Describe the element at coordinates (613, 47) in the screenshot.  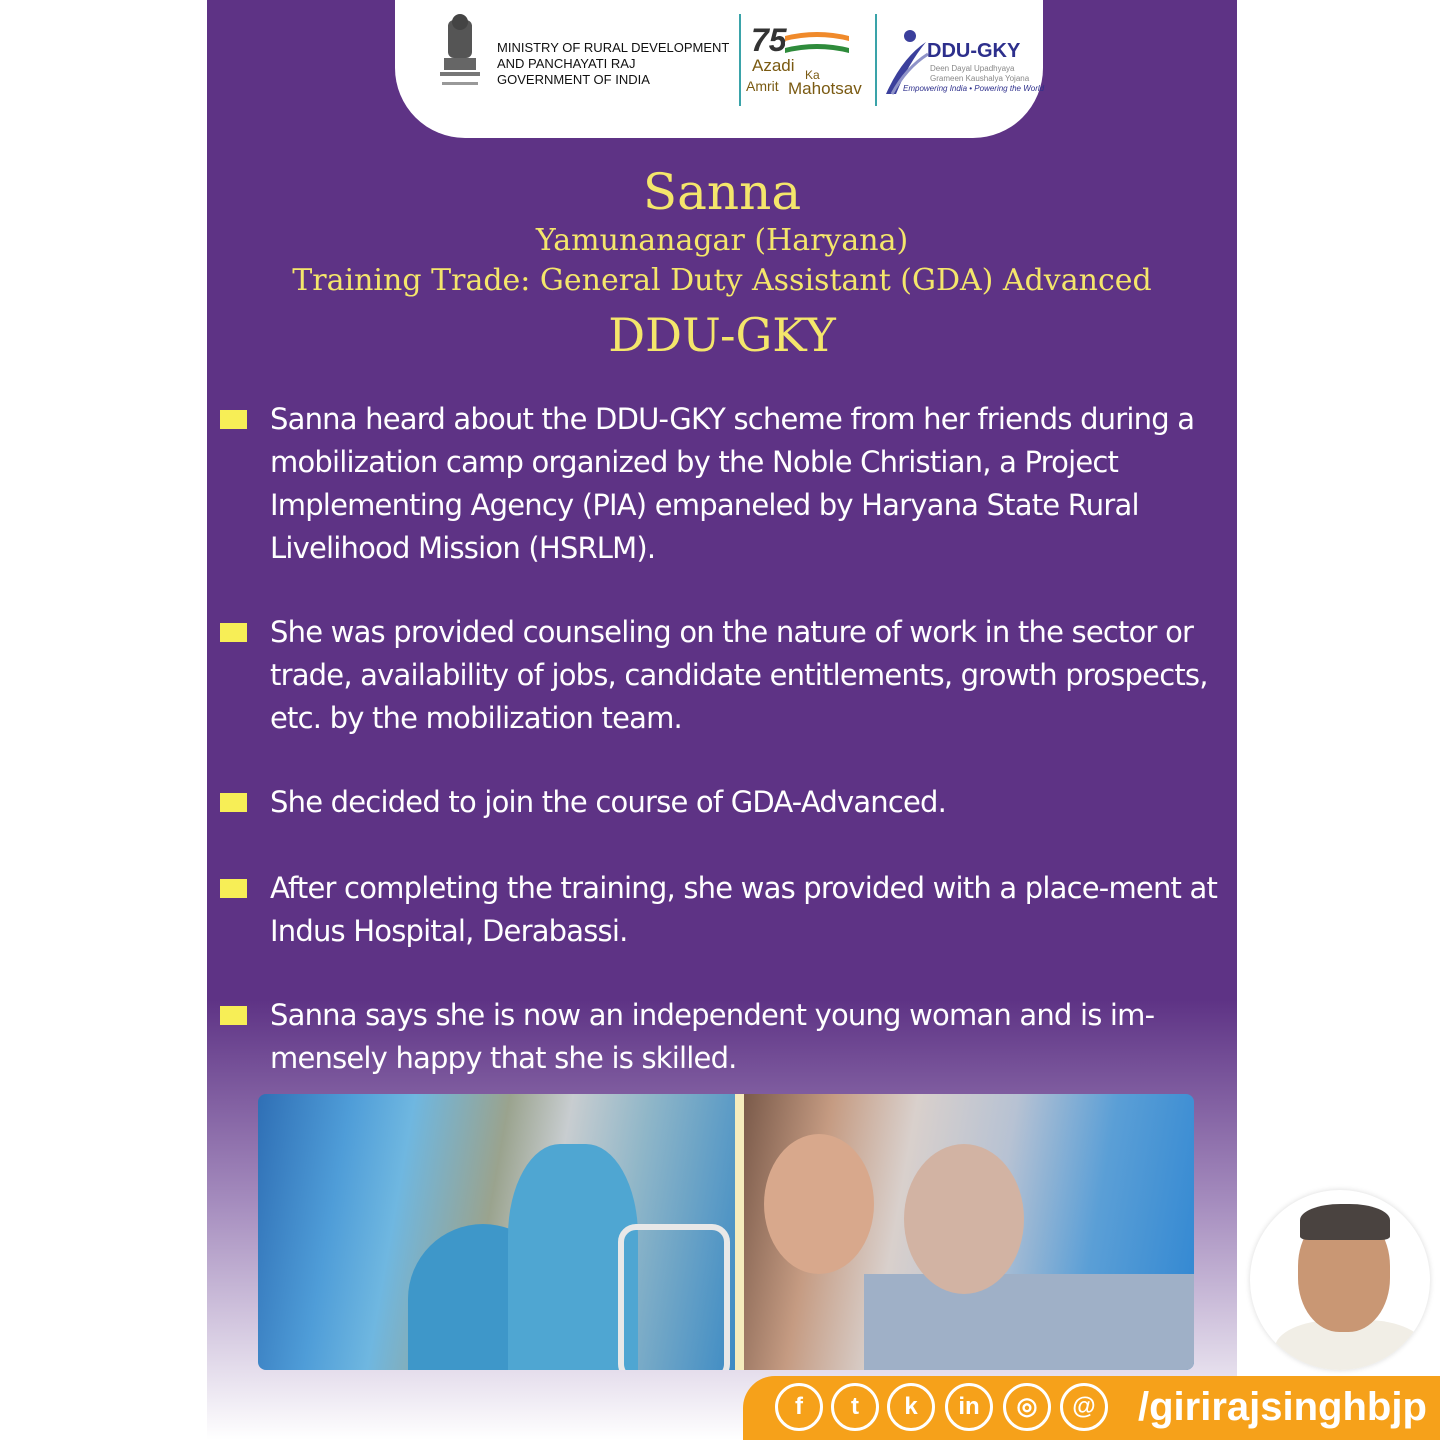
I see `ministry-line: MINISTRY OF RURAL DEVELOPMENT` at that location.